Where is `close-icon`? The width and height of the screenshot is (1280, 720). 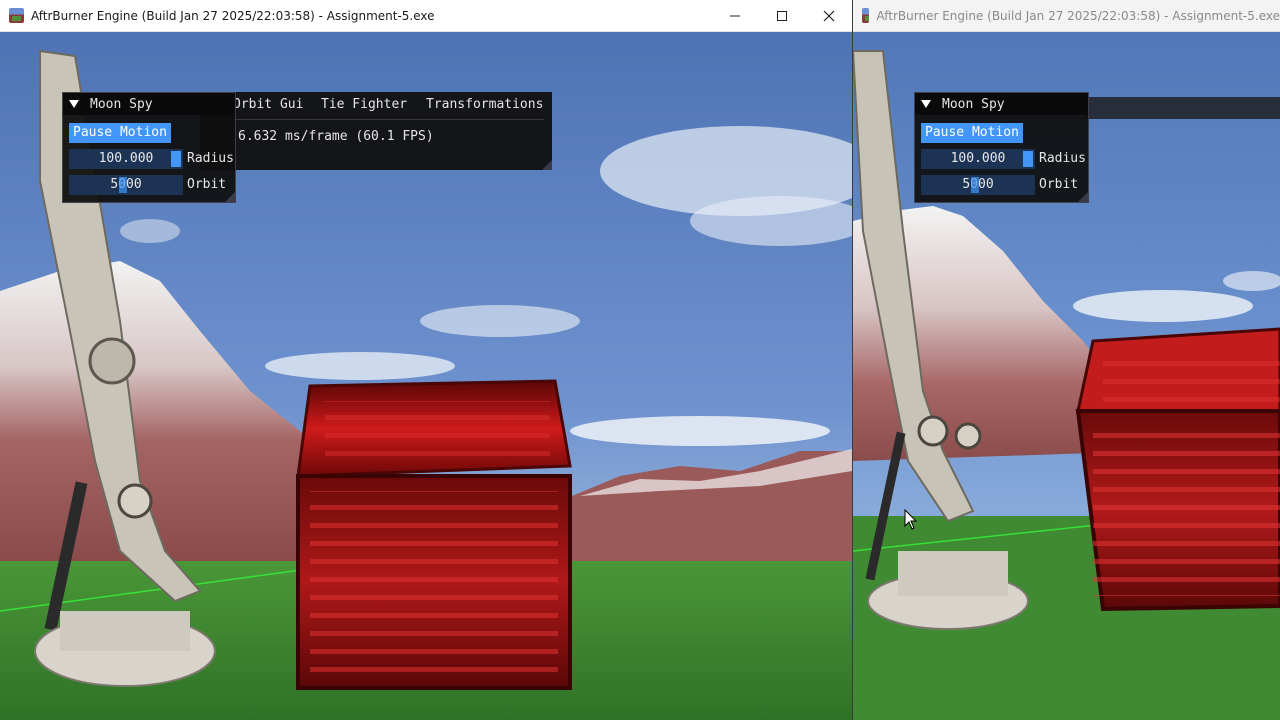 close-icon is located at coordinates (828, 15).